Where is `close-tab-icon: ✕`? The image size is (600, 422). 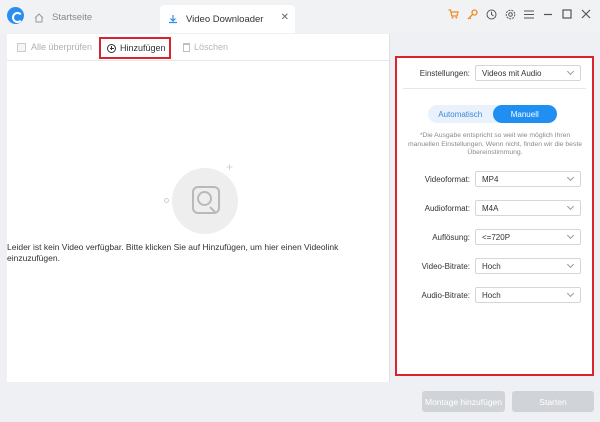
close-tab-icon: ✕ is located at coordinates (285, 17).